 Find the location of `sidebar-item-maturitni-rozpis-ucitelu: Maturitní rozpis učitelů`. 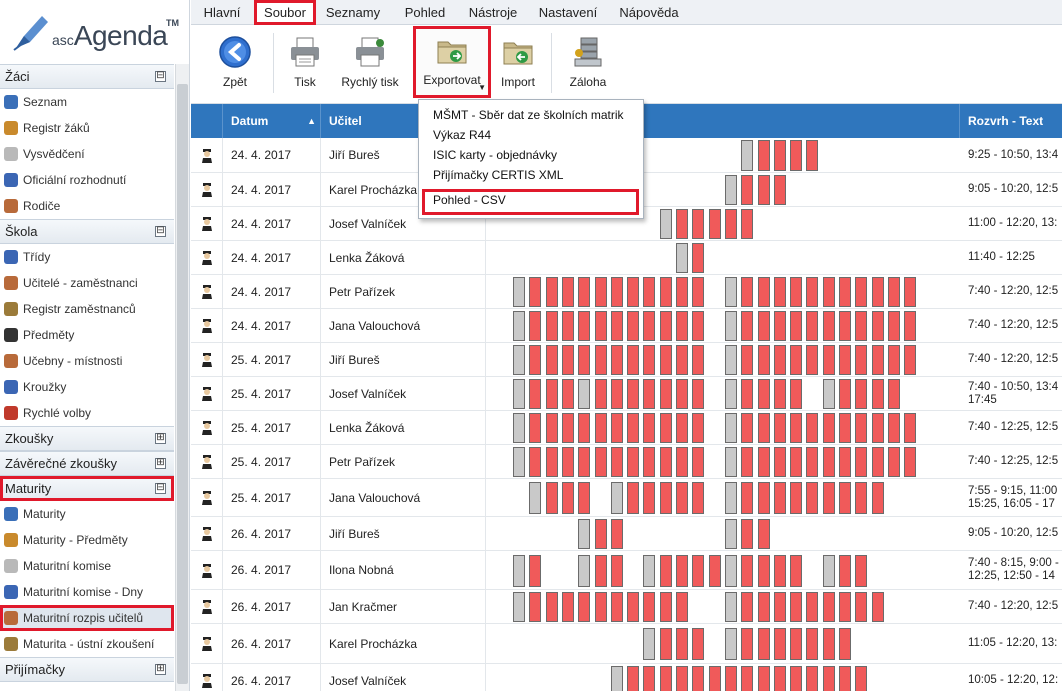

sidebar-item-maturitni-rozpis-ucitelu: Maturitní rozpis učitelů is located at coordinates (87, 618).